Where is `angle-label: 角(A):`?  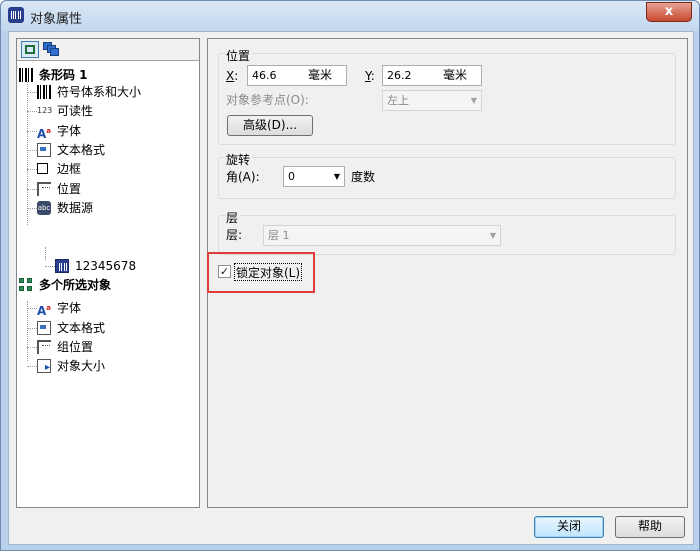
angle-label: 角(A): is located at coordinates (243, 177).